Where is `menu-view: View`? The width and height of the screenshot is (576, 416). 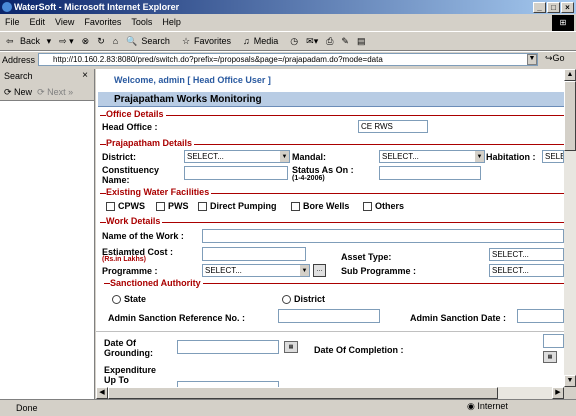 menu-view: View is located at coordinates (64, 22).